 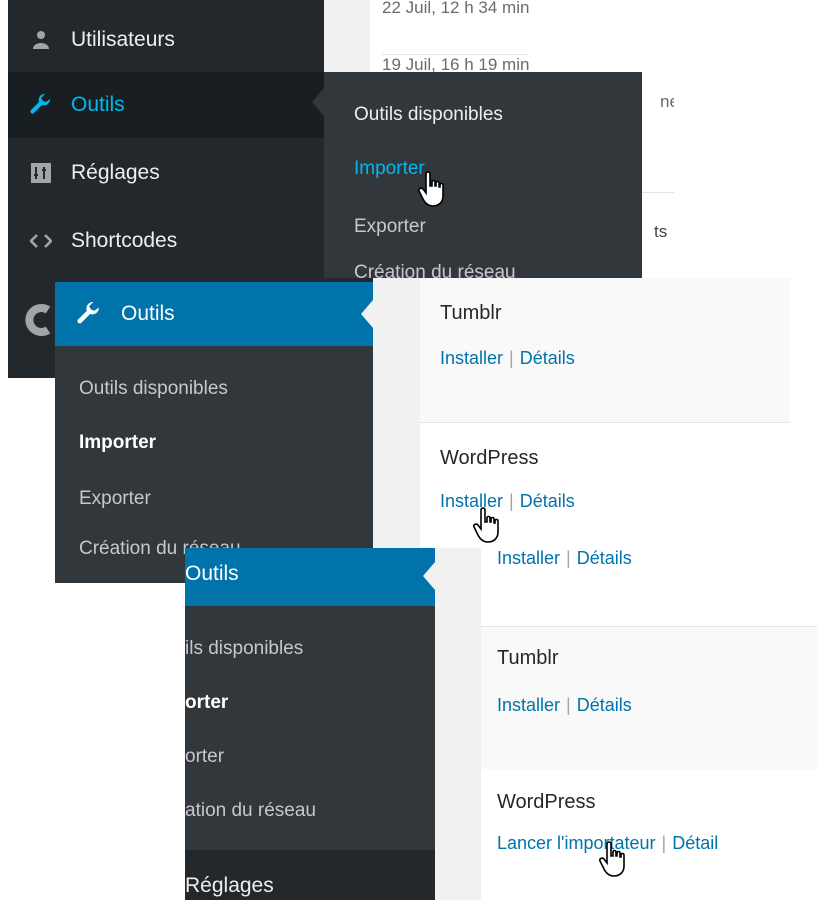 I want to click on submenu-item-network: ation du réseau, so click(x=250, y=811).